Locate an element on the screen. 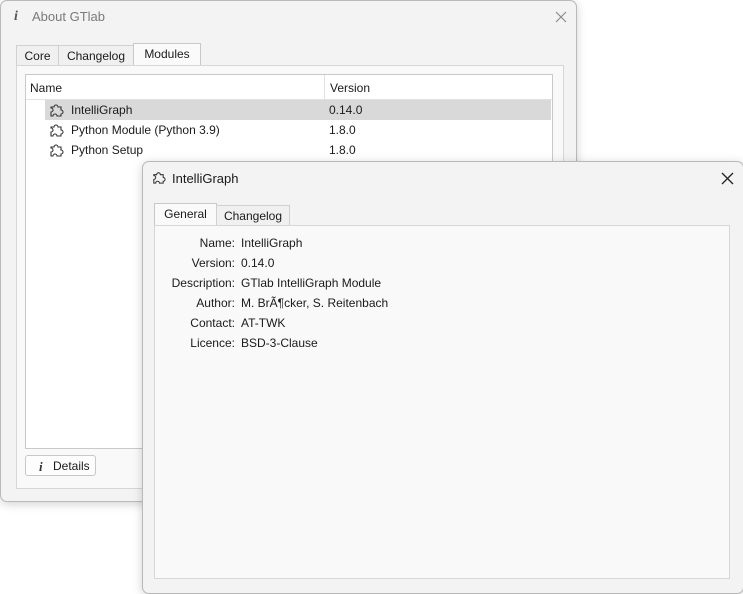  property-row: Name: IntelliGraph is located at coordinates (435, 244).